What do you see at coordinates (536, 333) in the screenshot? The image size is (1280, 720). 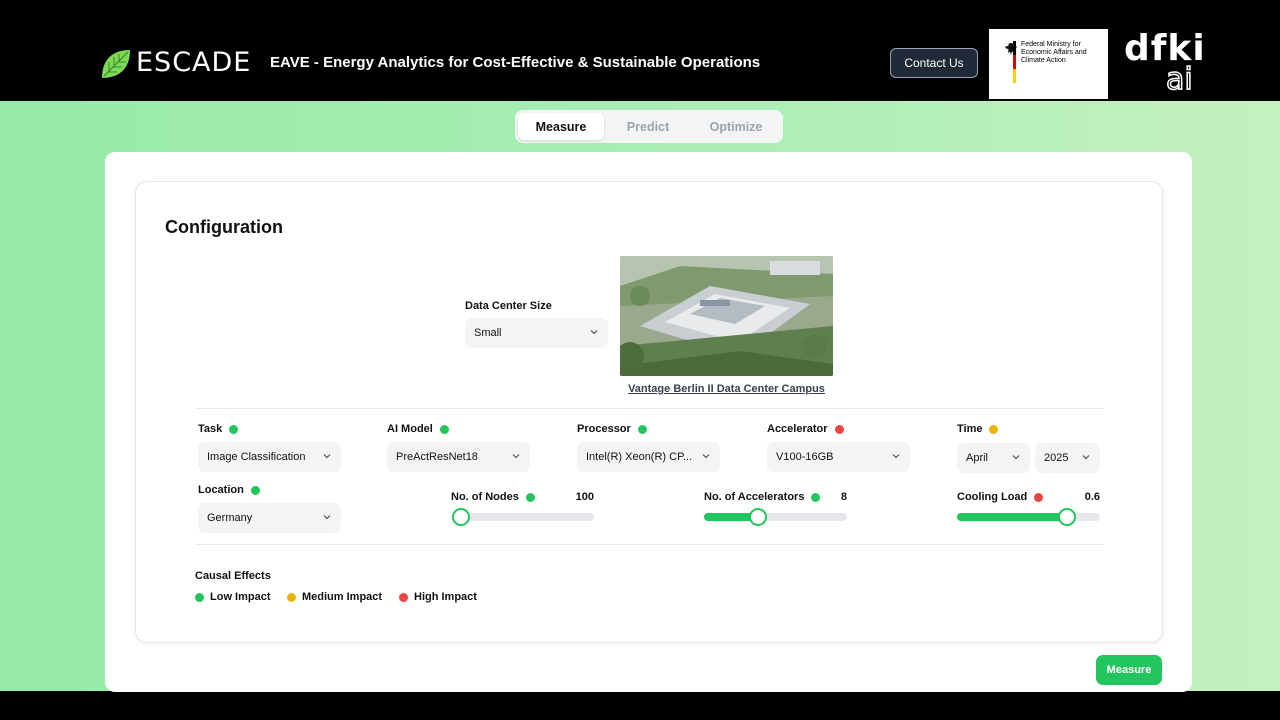 I see `data-center-size-select: Small` at bounding box center [536, 333].